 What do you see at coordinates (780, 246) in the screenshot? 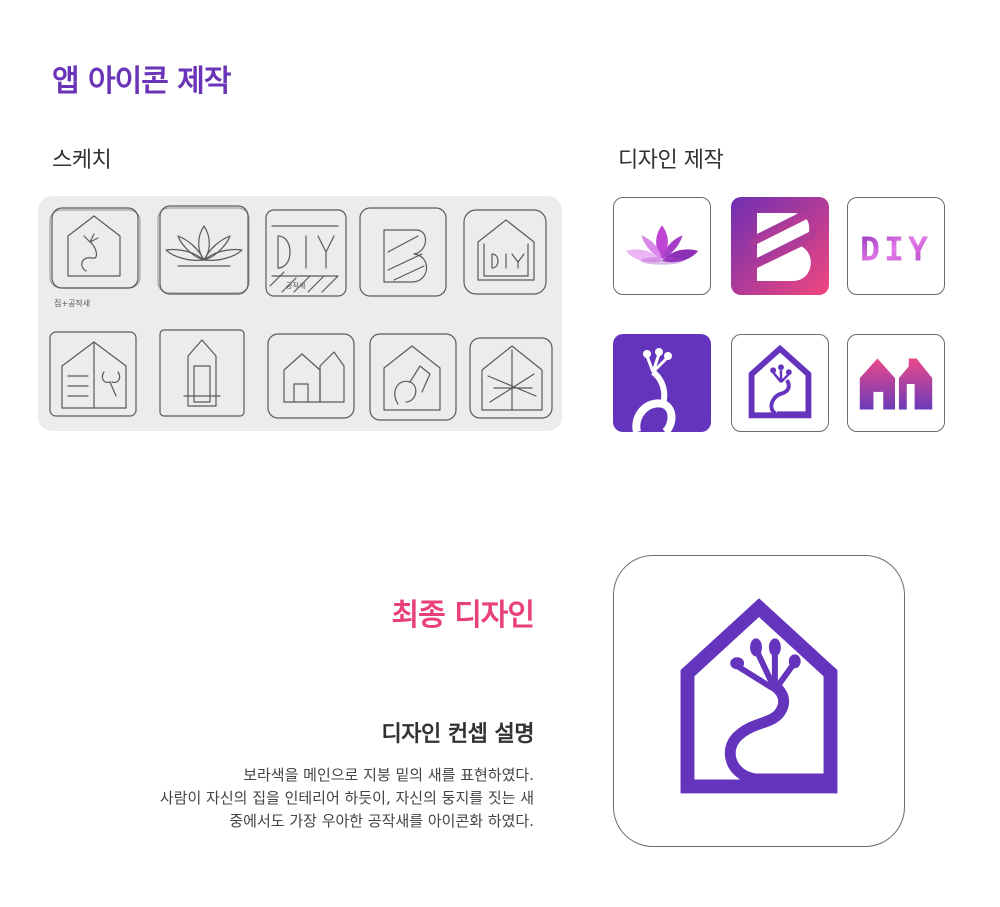
I see `stripe-b-icon` at bounding box center [780, 246].